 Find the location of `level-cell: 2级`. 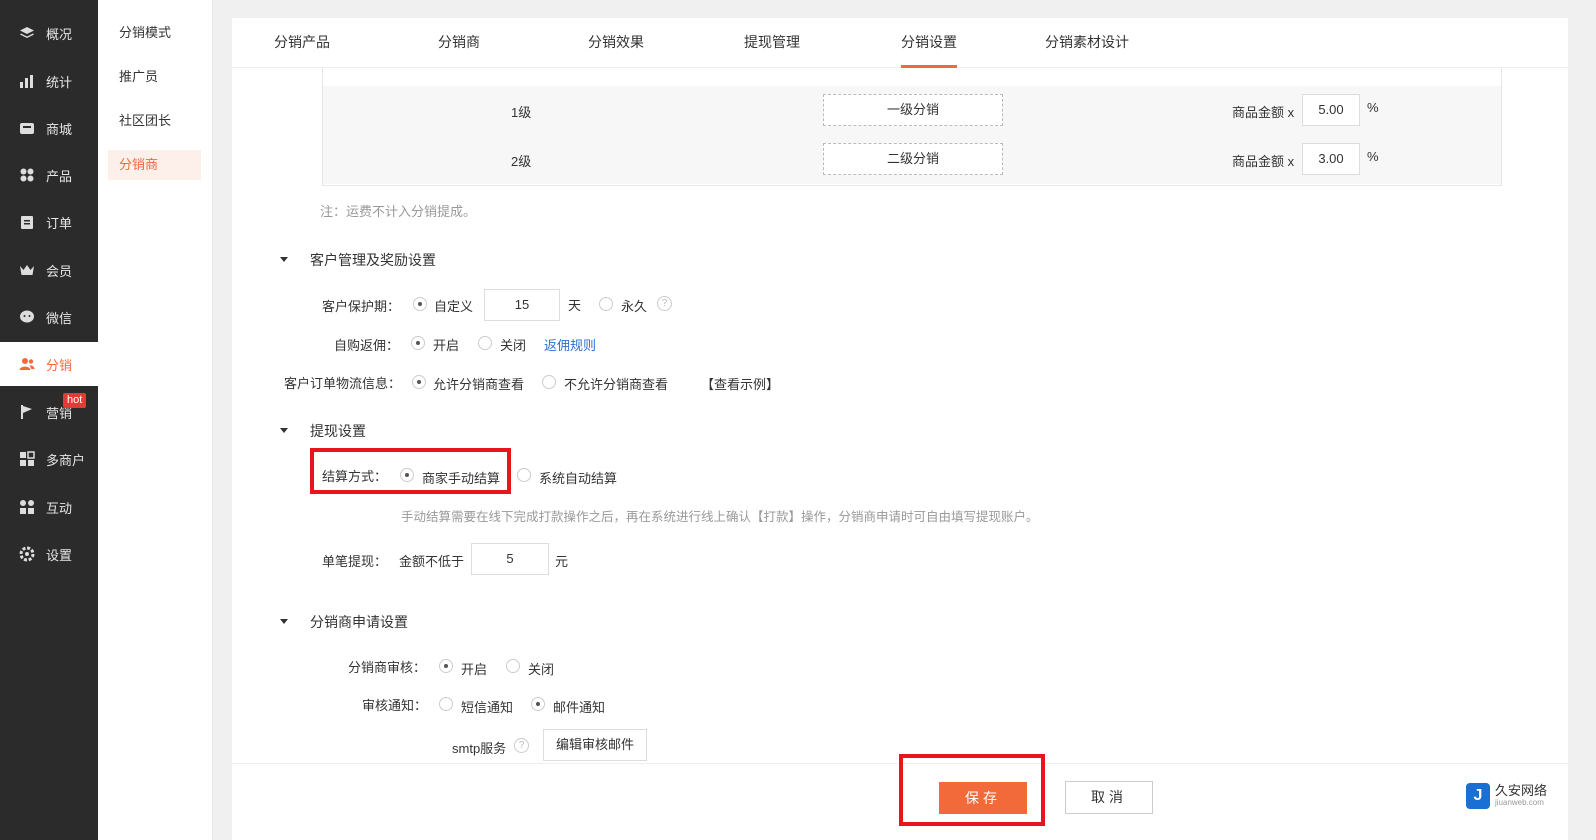

level-cell: 2级 is located at coordinates (521, 161).